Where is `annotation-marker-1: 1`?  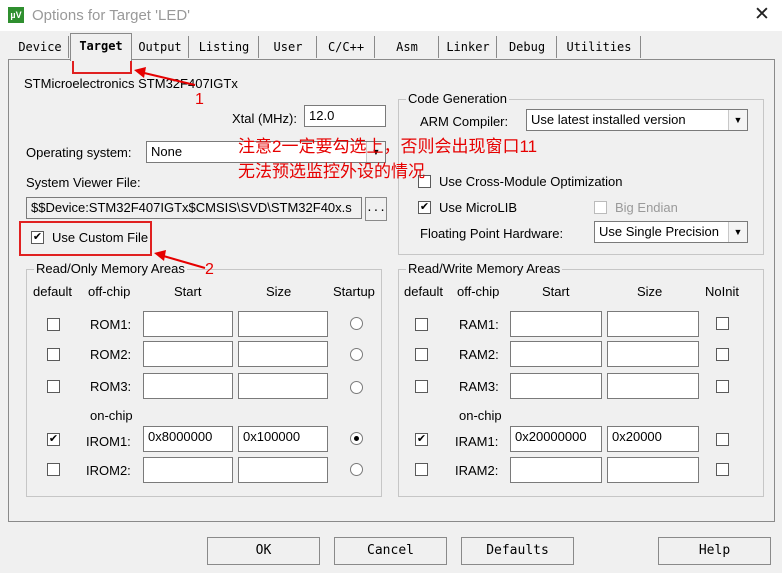
annotation-marker-1: 1 is located at coordinates (199, 99).